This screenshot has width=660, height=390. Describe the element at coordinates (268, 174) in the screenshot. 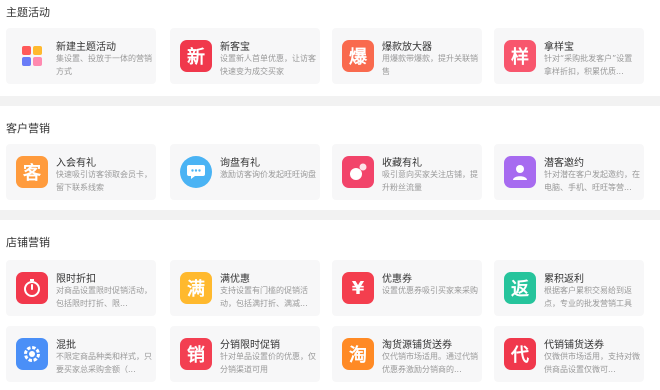

I see `card-description: 激励访客询价发起旺旺询盘` at that location.